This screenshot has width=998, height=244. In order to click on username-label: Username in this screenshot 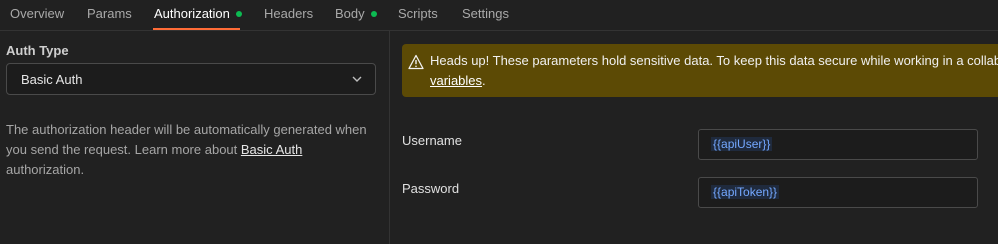, I will do `click(432, 140)`.